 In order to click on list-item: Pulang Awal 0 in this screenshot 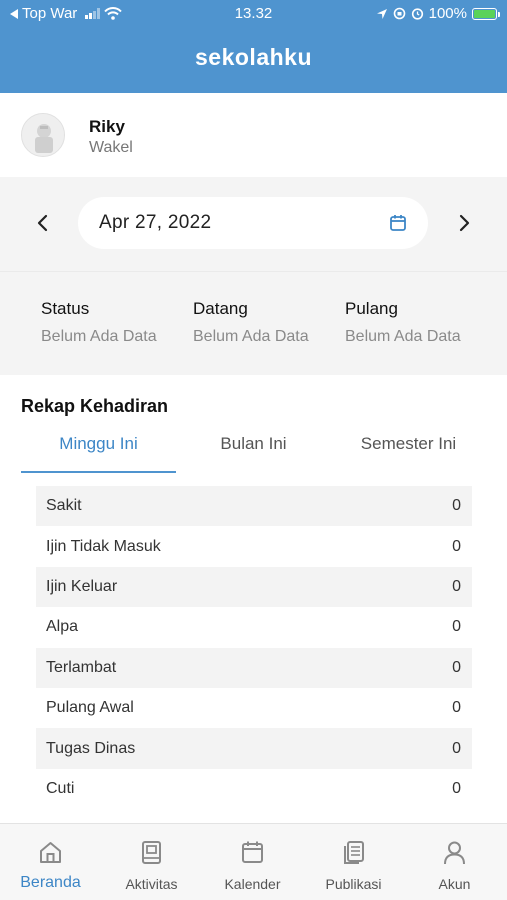, I will do `click(254, 708)`.